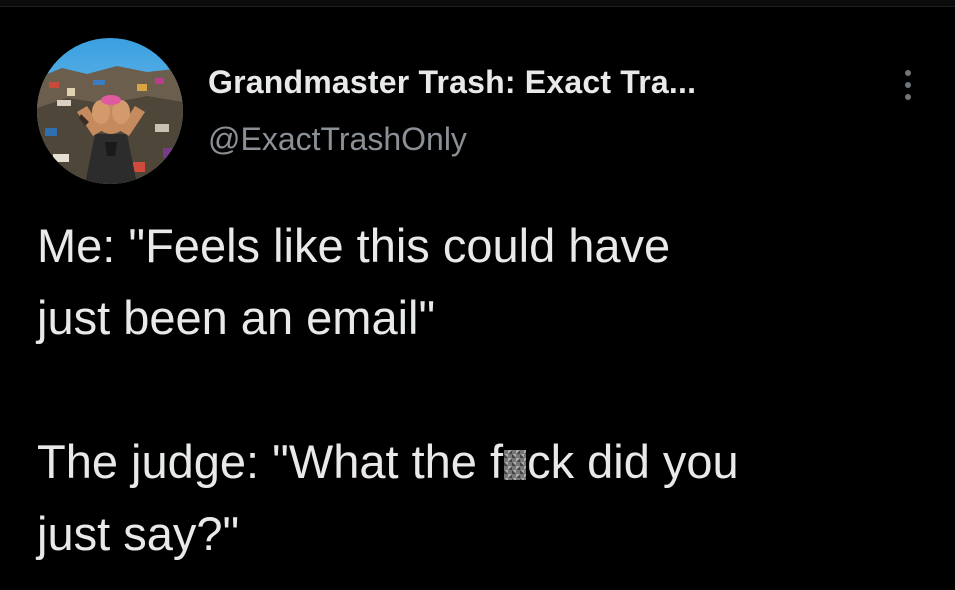  Describe the element at coordinates (270, 461) in the screenshot. I see `tweet-line-text: The judge: "What the f` at that location.